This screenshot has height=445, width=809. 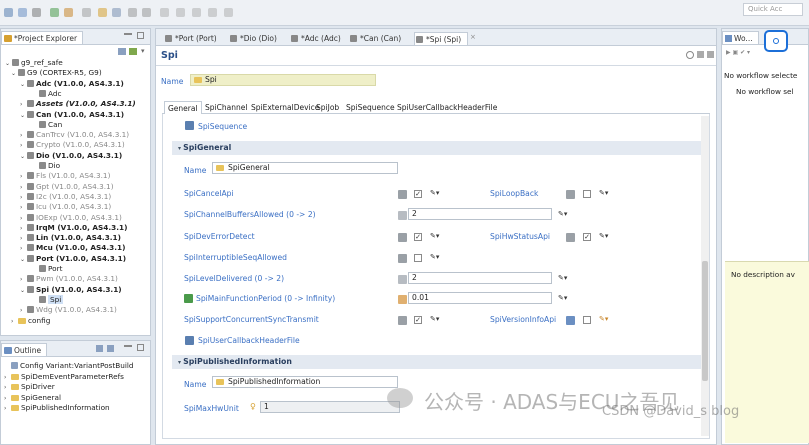 I want to click on interruptible-seq-checkbox, so click(x=418, y=258).